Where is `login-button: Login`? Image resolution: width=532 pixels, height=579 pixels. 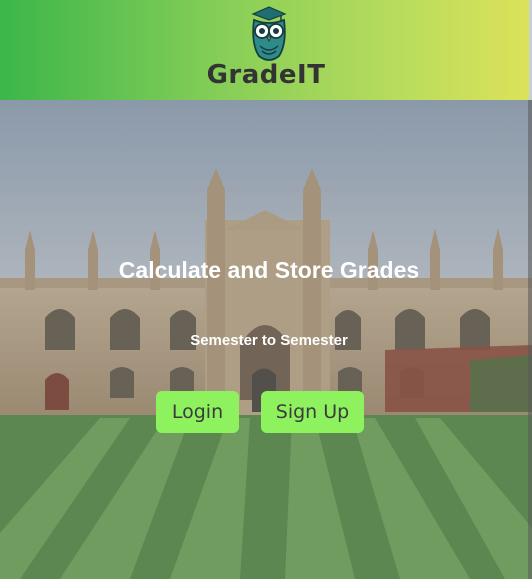
login-button: Login is located at coordinates (197, 412).